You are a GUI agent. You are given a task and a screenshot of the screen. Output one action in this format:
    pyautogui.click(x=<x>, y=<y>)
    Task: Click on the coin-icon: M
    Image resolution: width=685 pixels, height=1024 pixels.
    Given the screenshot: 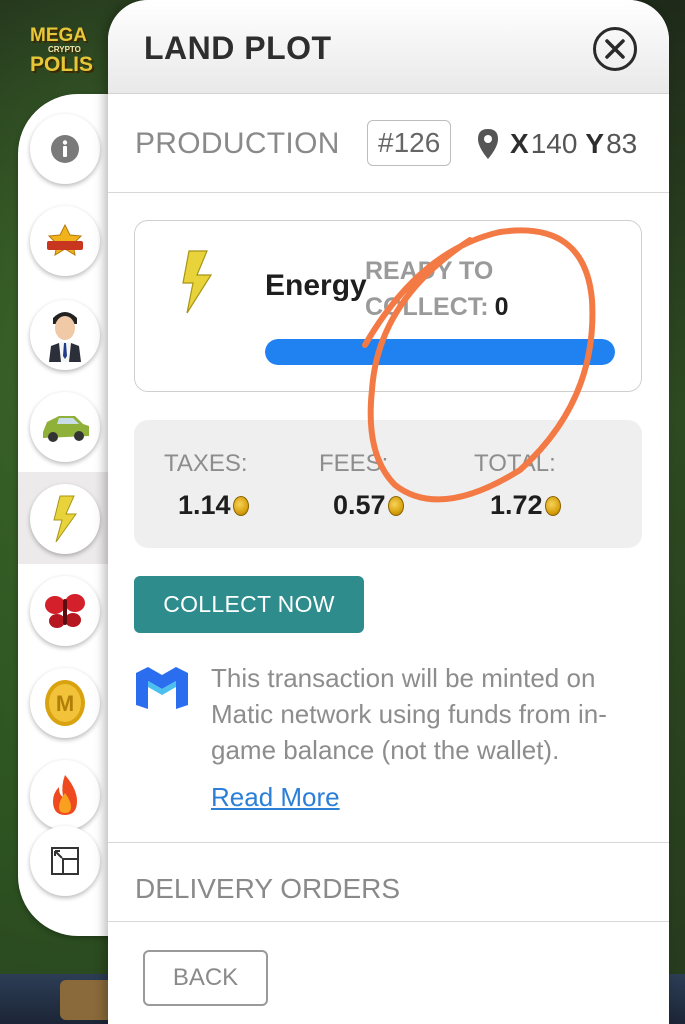 What is the action you would take?
    pyautogui.click(x=65, y=703)
    